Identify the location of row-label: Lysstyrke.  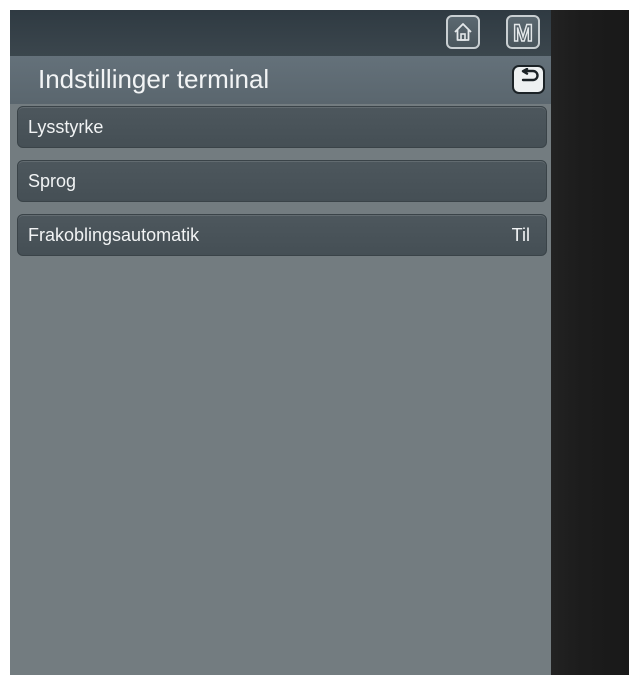
(66, 126).